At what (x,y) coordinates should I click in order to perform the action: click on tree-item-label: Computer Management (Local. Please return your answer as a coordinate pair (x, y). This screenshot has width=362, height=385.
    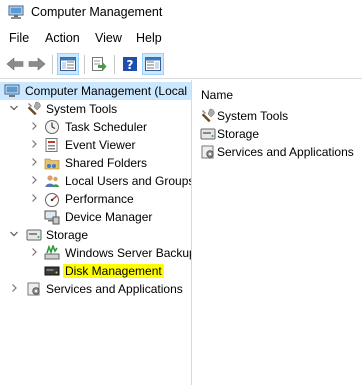
    Looking at the image, I should click on (106, 91).